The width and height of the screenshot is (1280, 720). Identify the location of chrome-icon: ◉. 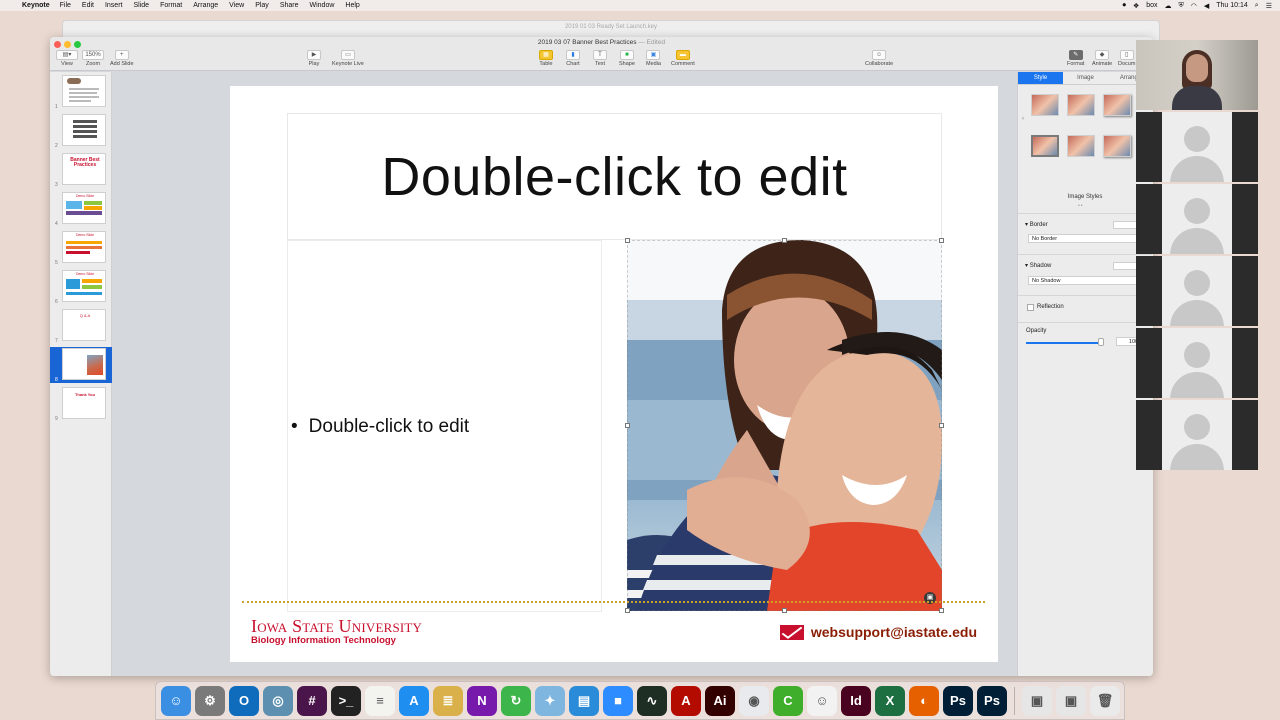
(754, 700).